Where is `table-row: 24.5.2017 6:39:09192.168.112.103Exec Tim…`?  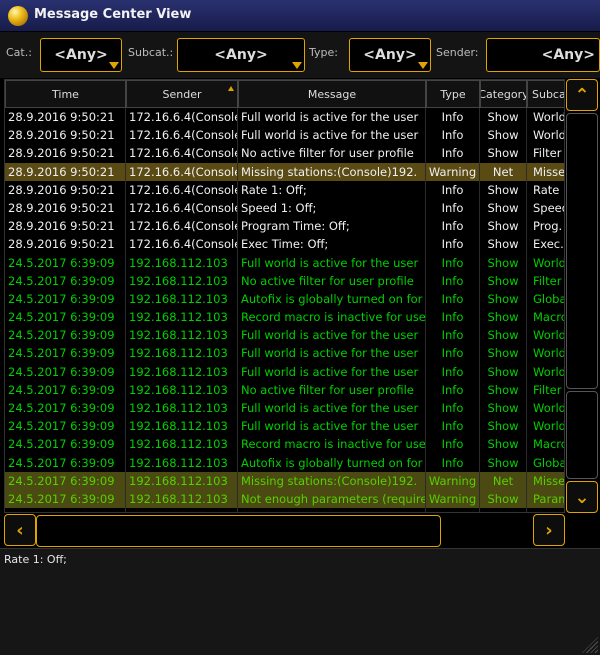
table-row: 24.5.2017 6:39:09192.168.112.103Exec Tim… is located at coordinates (284, 510).